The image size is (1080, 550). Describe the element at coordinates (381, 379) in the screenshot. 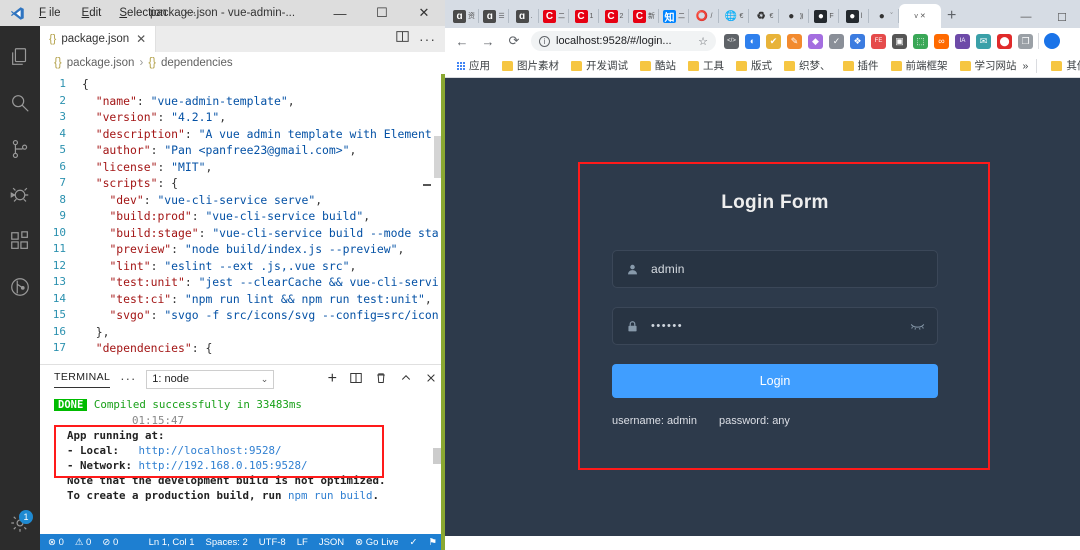

I see `kill-terminal-icon` at that location.